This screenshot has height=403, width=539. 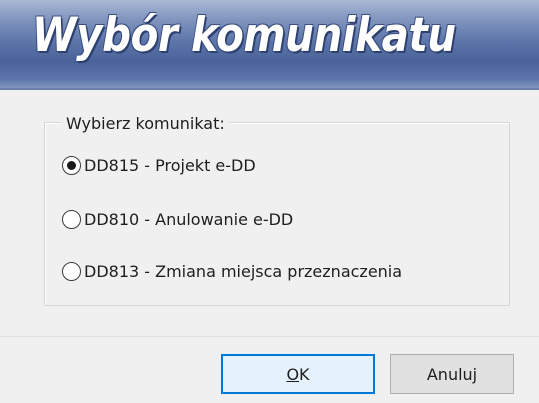 I want to click on radio-option-dd813: DD813 - Zmiana miejsca przeznaczenia, so click(x=232, y=271).